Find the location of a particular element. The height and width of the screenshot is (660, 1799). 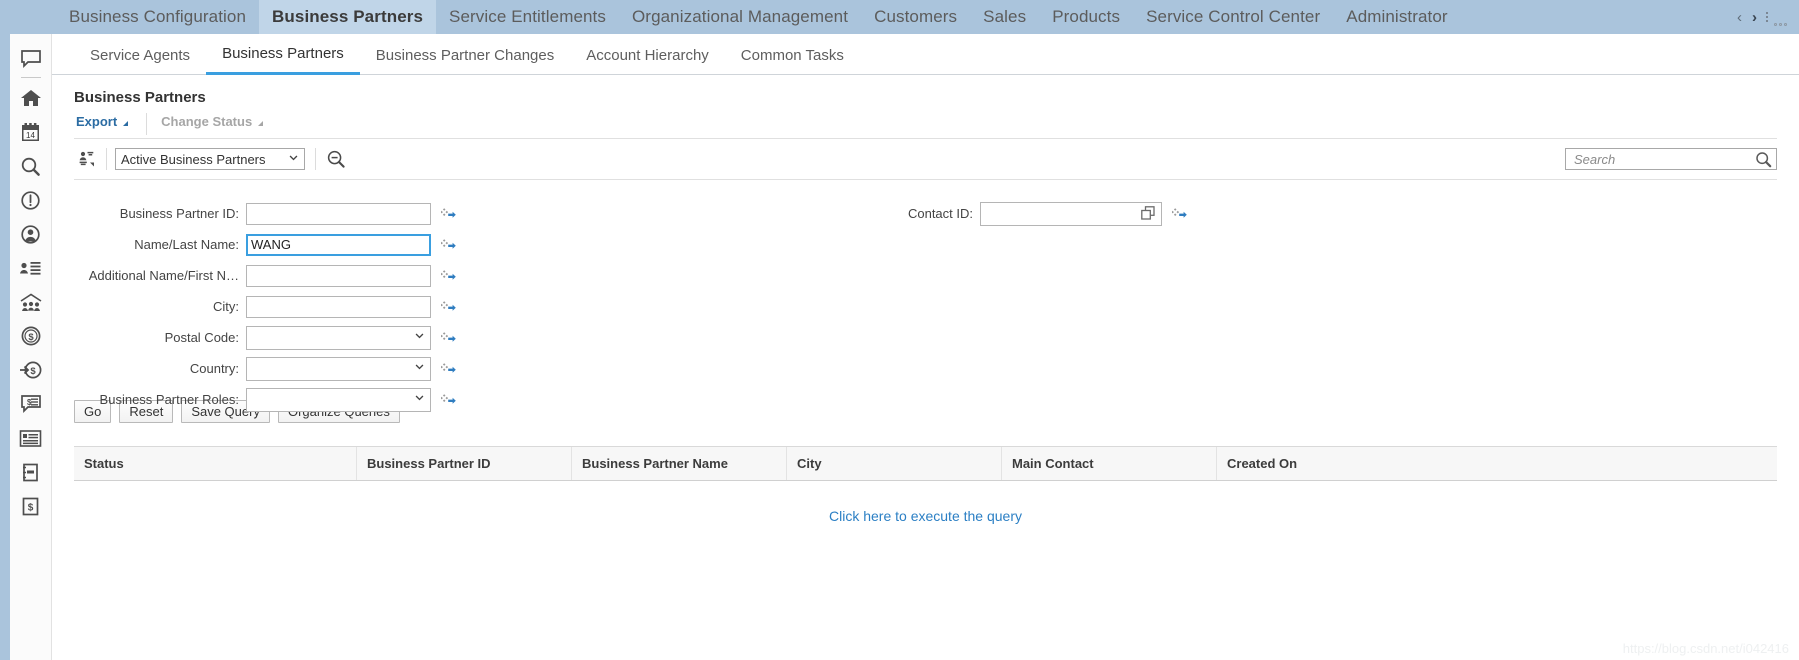

query-field-row: Business Partner ID: is located at coordinates (284, 213).